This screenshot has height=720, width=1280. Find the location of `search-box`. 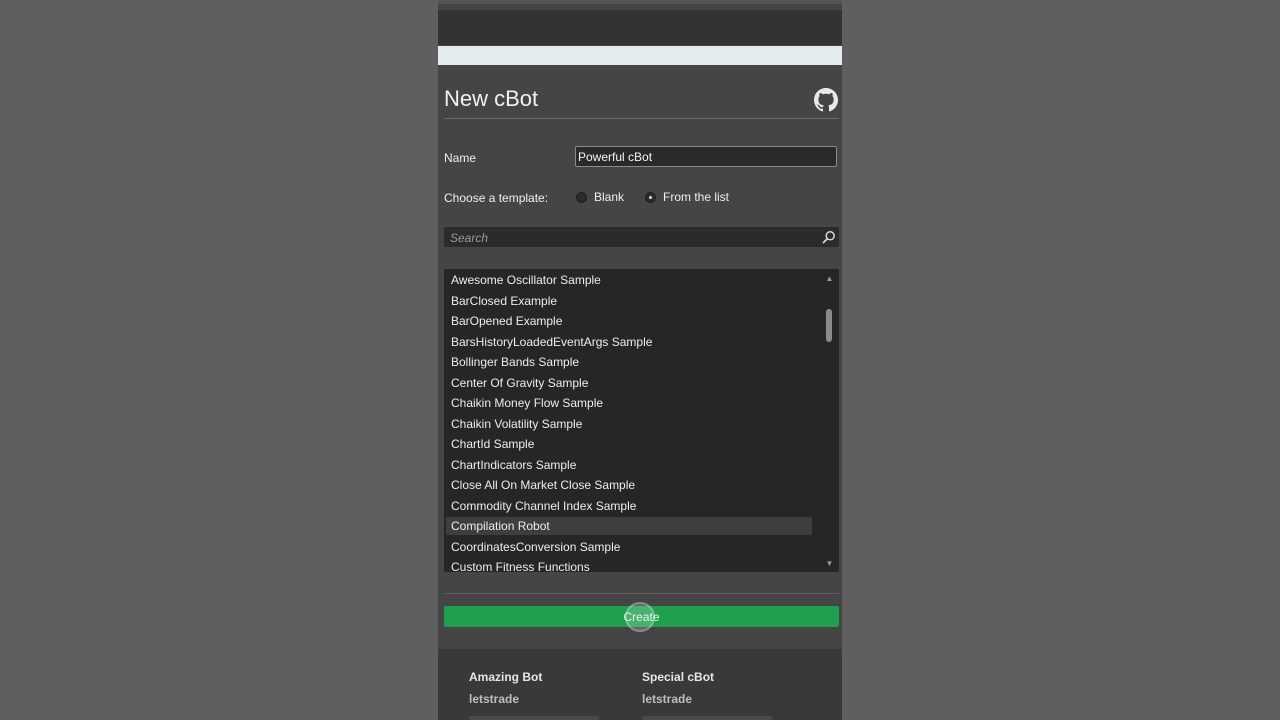

search-box is located at coordinates (641, 237).